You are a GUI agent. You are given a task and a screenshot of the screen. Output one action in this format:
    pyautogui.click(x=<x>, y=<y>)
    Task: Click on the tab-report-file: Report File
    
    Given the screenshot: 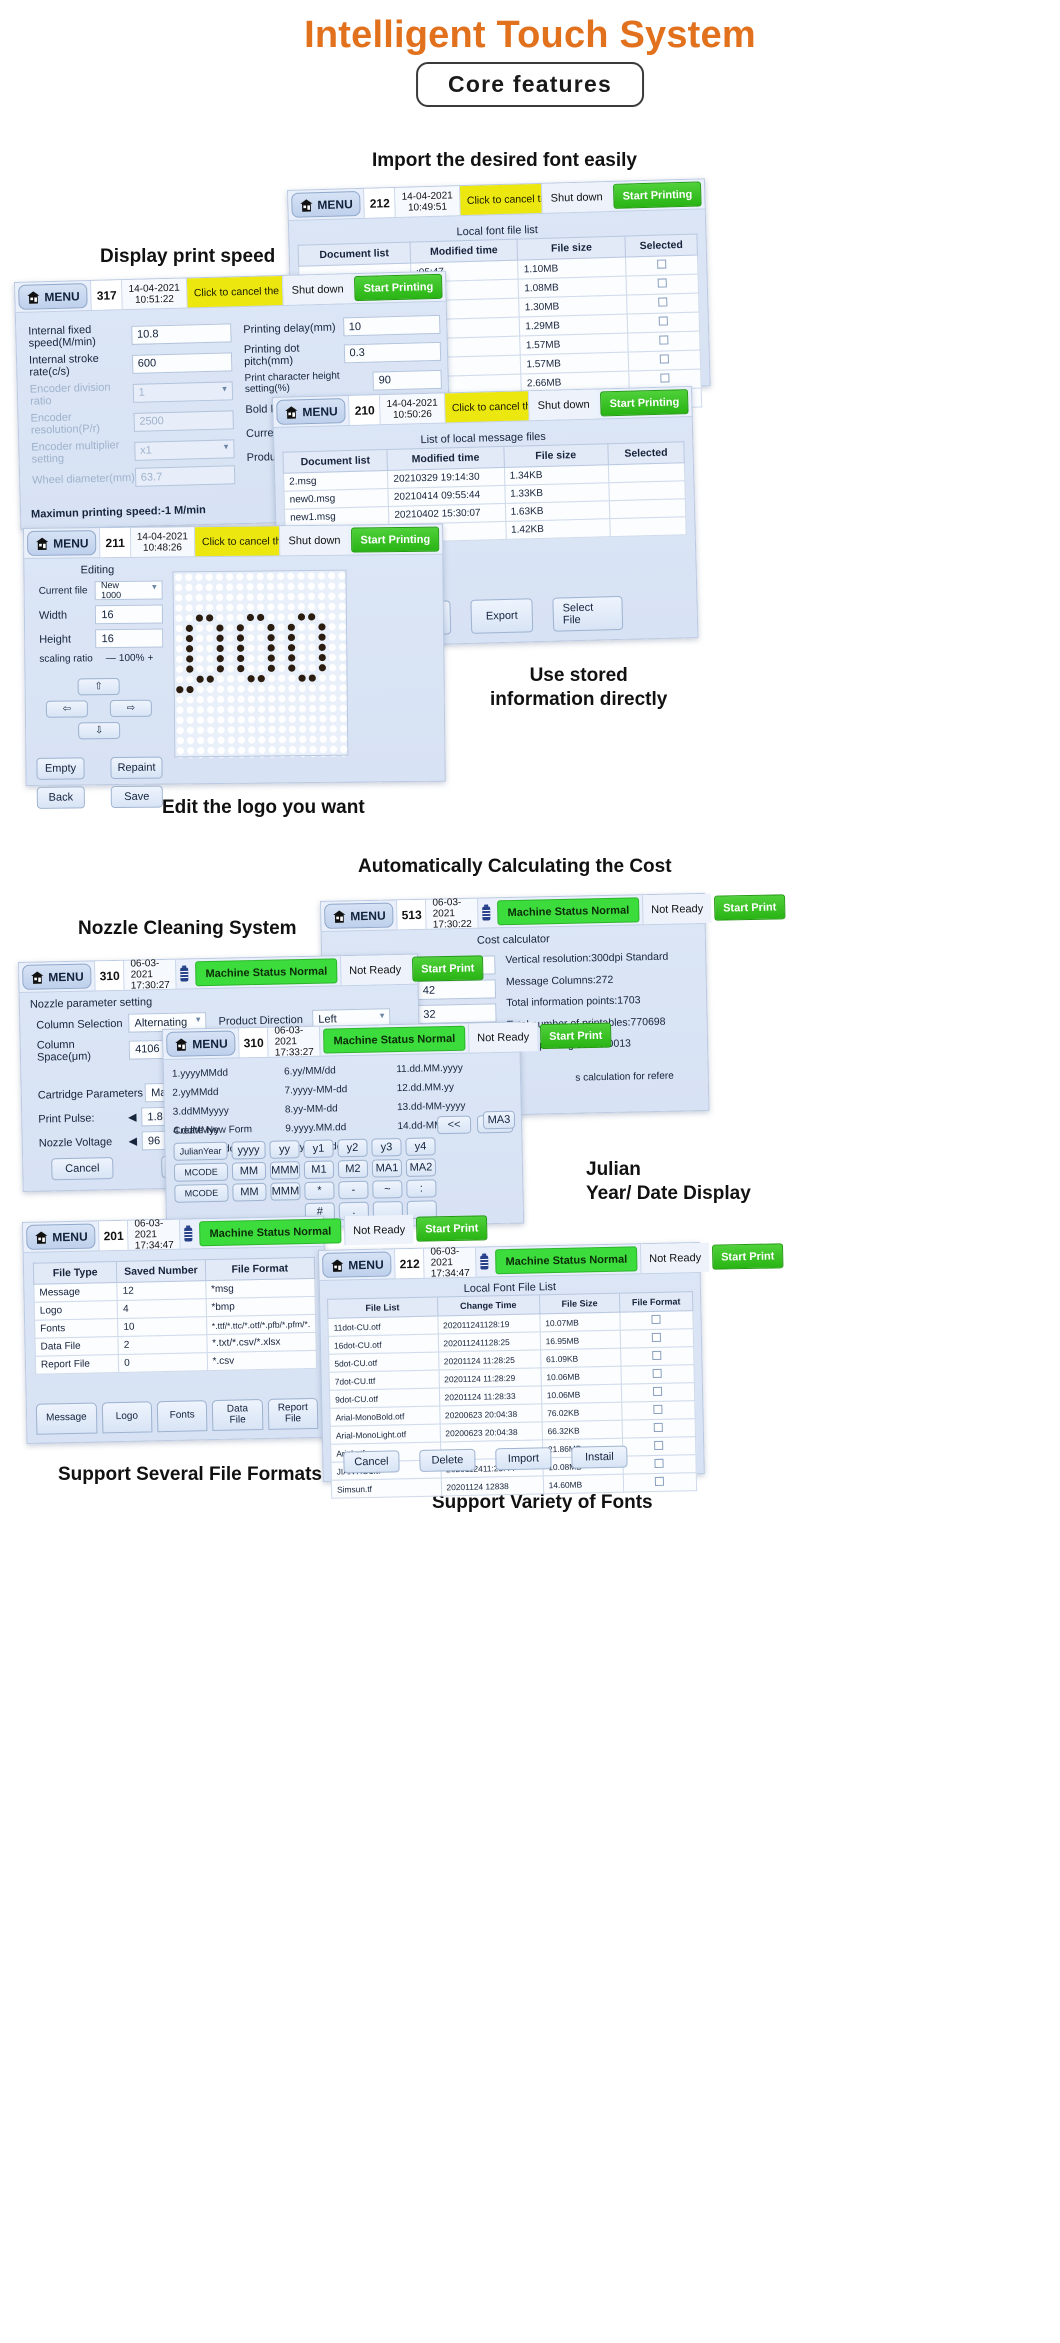 What is the action you would take?
    pyautogui.click(x=293, y=1413)
    